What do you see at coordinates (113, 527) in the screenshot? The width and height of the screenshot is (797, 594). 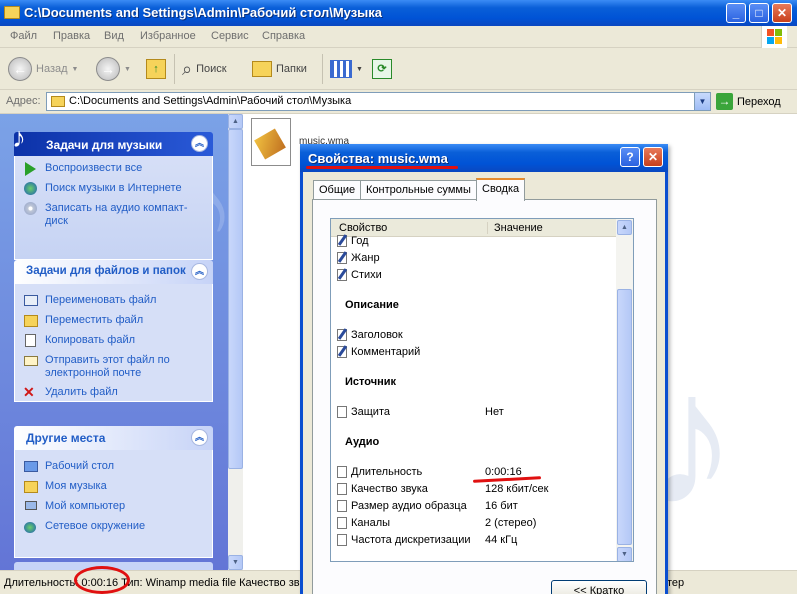 I see `network-places-link: Сетевое окружение` at bounding box center [113, 527].